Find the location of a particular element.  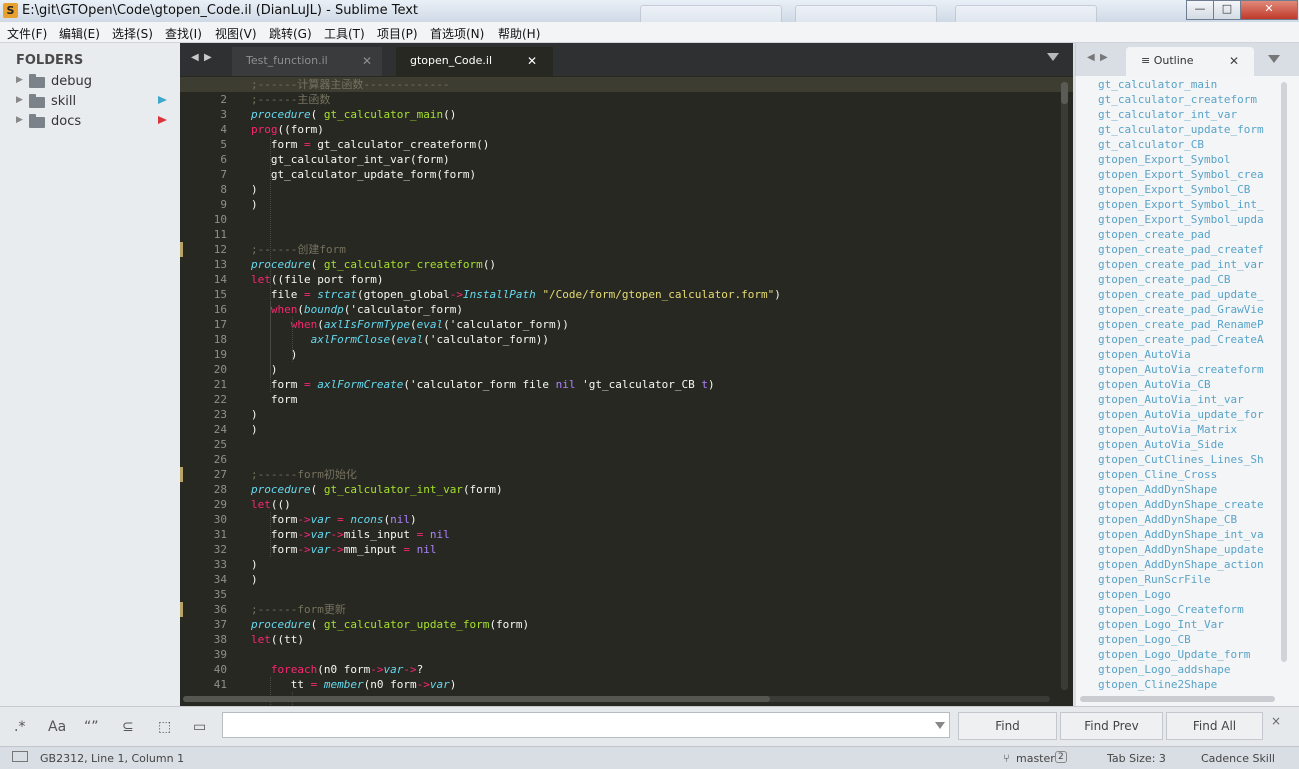

code-line: prog((form) is located at coordinates (287, 129).